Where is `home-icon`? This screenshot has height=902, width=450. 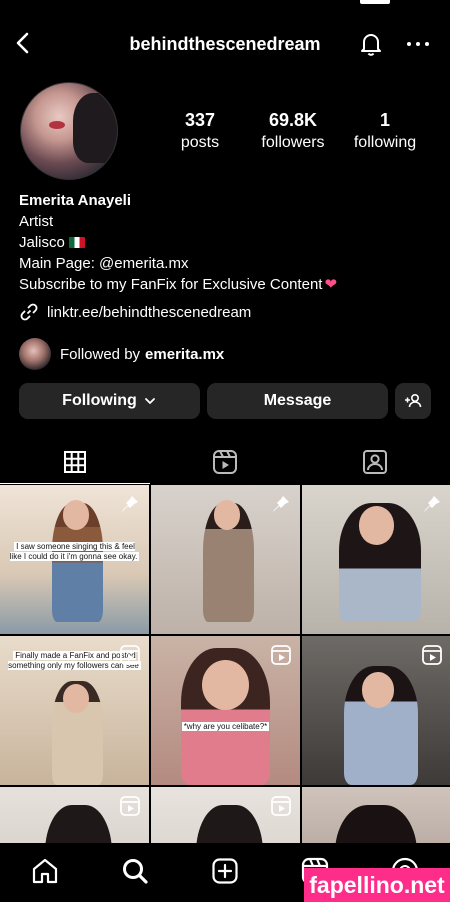 home-icon is located at coordinates (45, 871).